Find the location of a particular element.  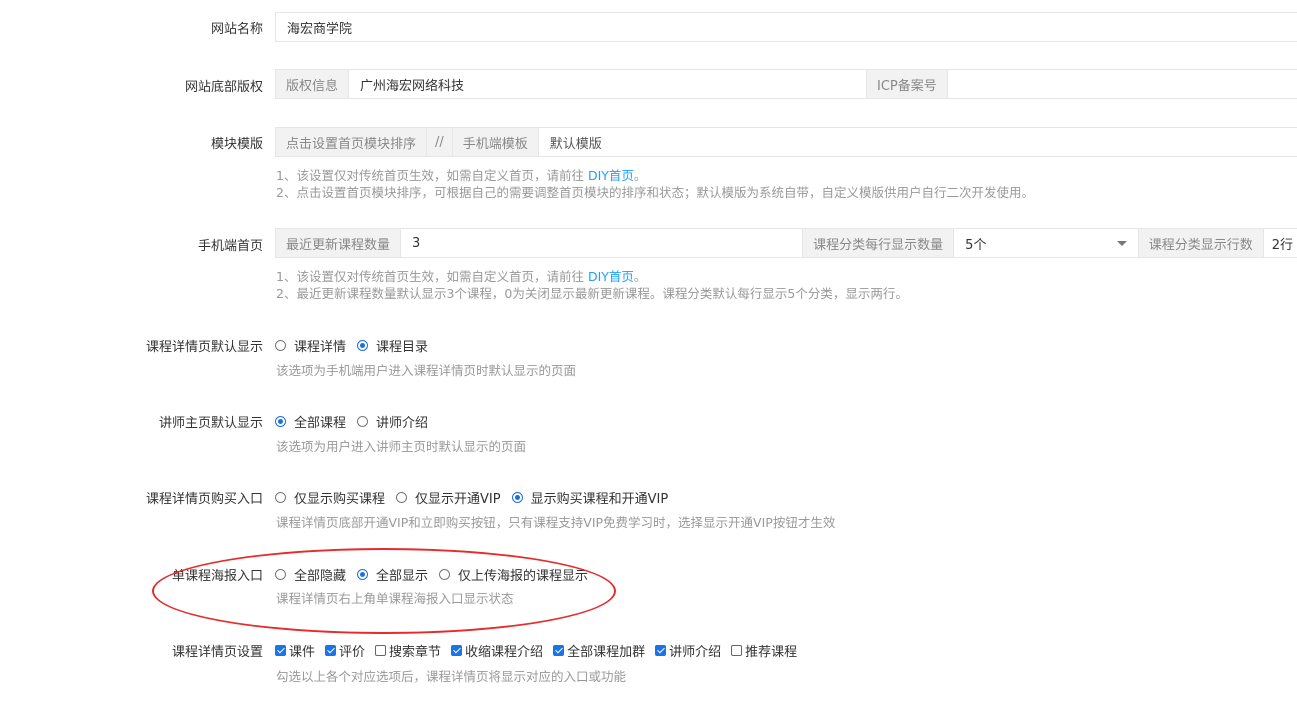

recent-courses-input: 3 is located at coordinates (601, 243).